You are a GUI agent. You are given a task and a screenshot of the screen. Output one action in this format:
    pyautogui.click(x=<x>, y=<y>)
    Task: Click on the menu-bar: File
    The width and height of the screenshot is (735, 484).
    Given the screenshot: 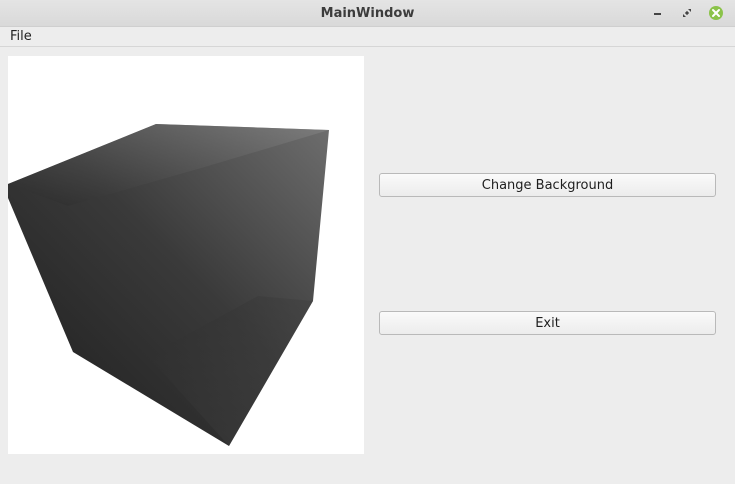 What is the action you would take?
    pyautogui.click(x=367, y=37)
    